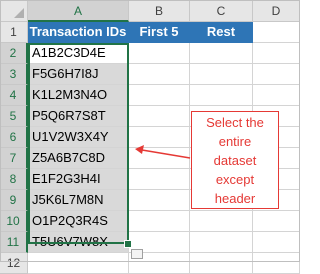 The width and height of the screenshot is (320, 274). I want to click on callout-line-4: except, so click(235, 179).